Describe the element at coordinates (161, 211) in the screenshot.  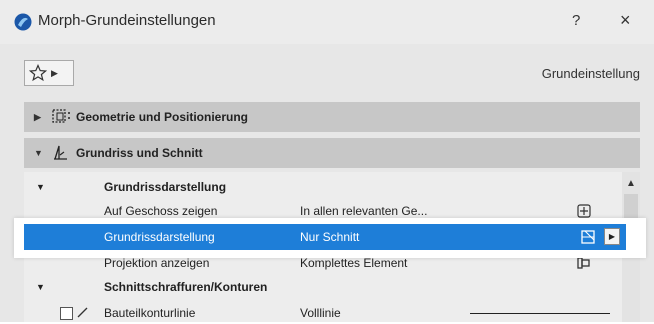
I see `row-label: Auf Geschoss zeigen` at that location.